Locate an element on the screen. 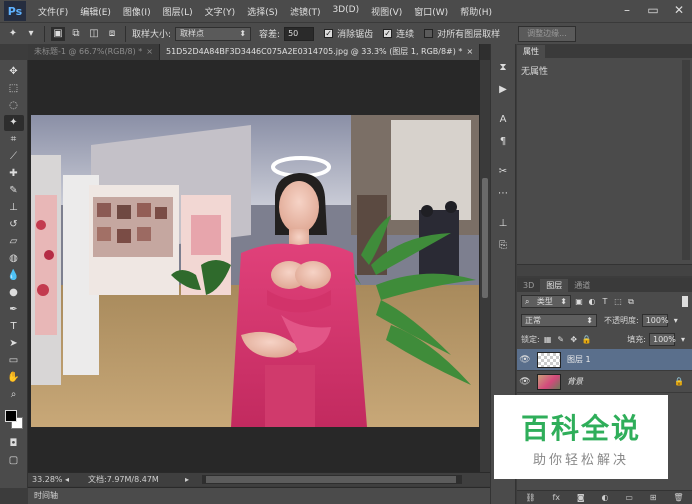 The width and height of the screenshot is (692, 504). timeline-panel-tab: 时间轴 is located at coordinates (259, 495).